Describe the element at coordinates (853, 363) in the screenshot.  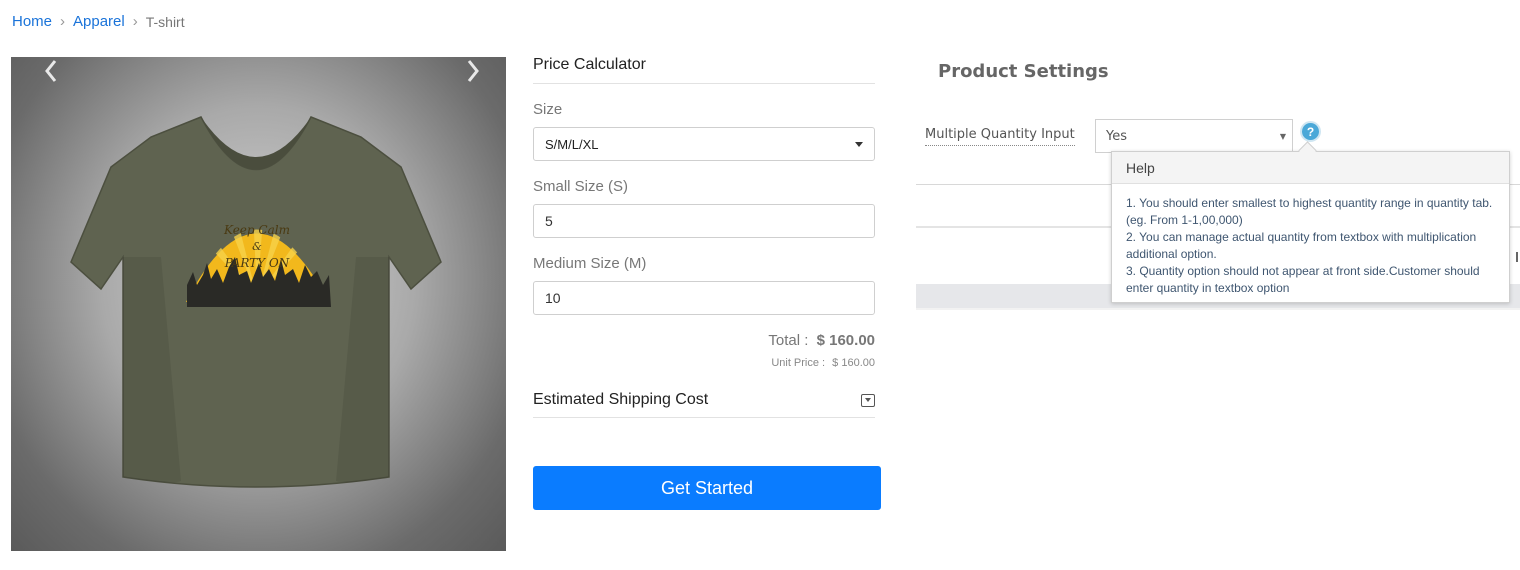
I see `unit-price-value: $ 160.00` at that location.